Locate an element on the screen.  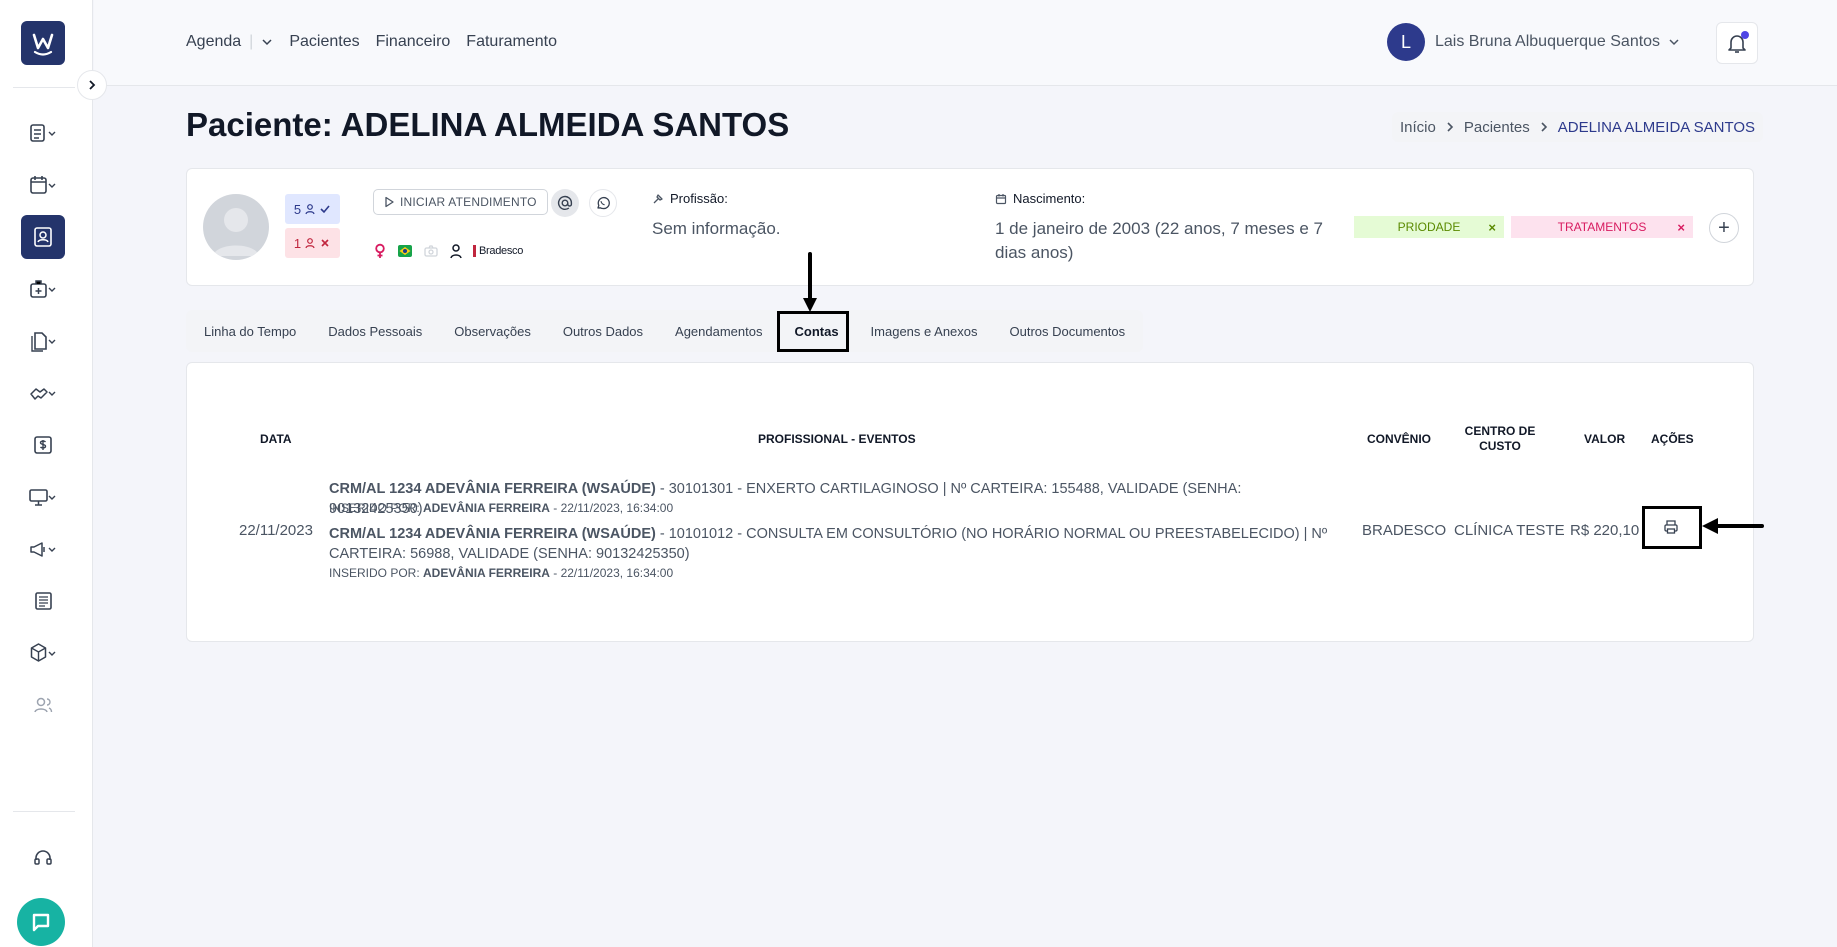
breadcrumb: Início Pacientes ADELINA ALMEIDA SANTOS is located at coordinates (1578, 127).